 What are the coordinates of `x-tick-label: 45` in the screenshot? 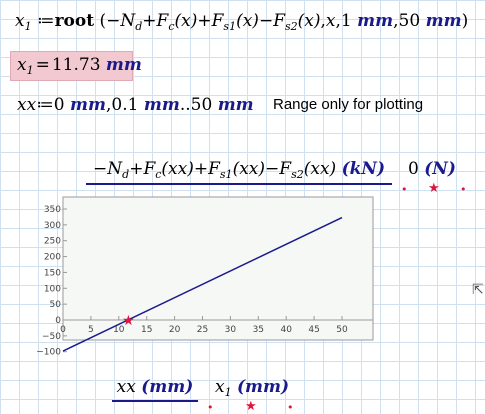 It's located at (313, 330).